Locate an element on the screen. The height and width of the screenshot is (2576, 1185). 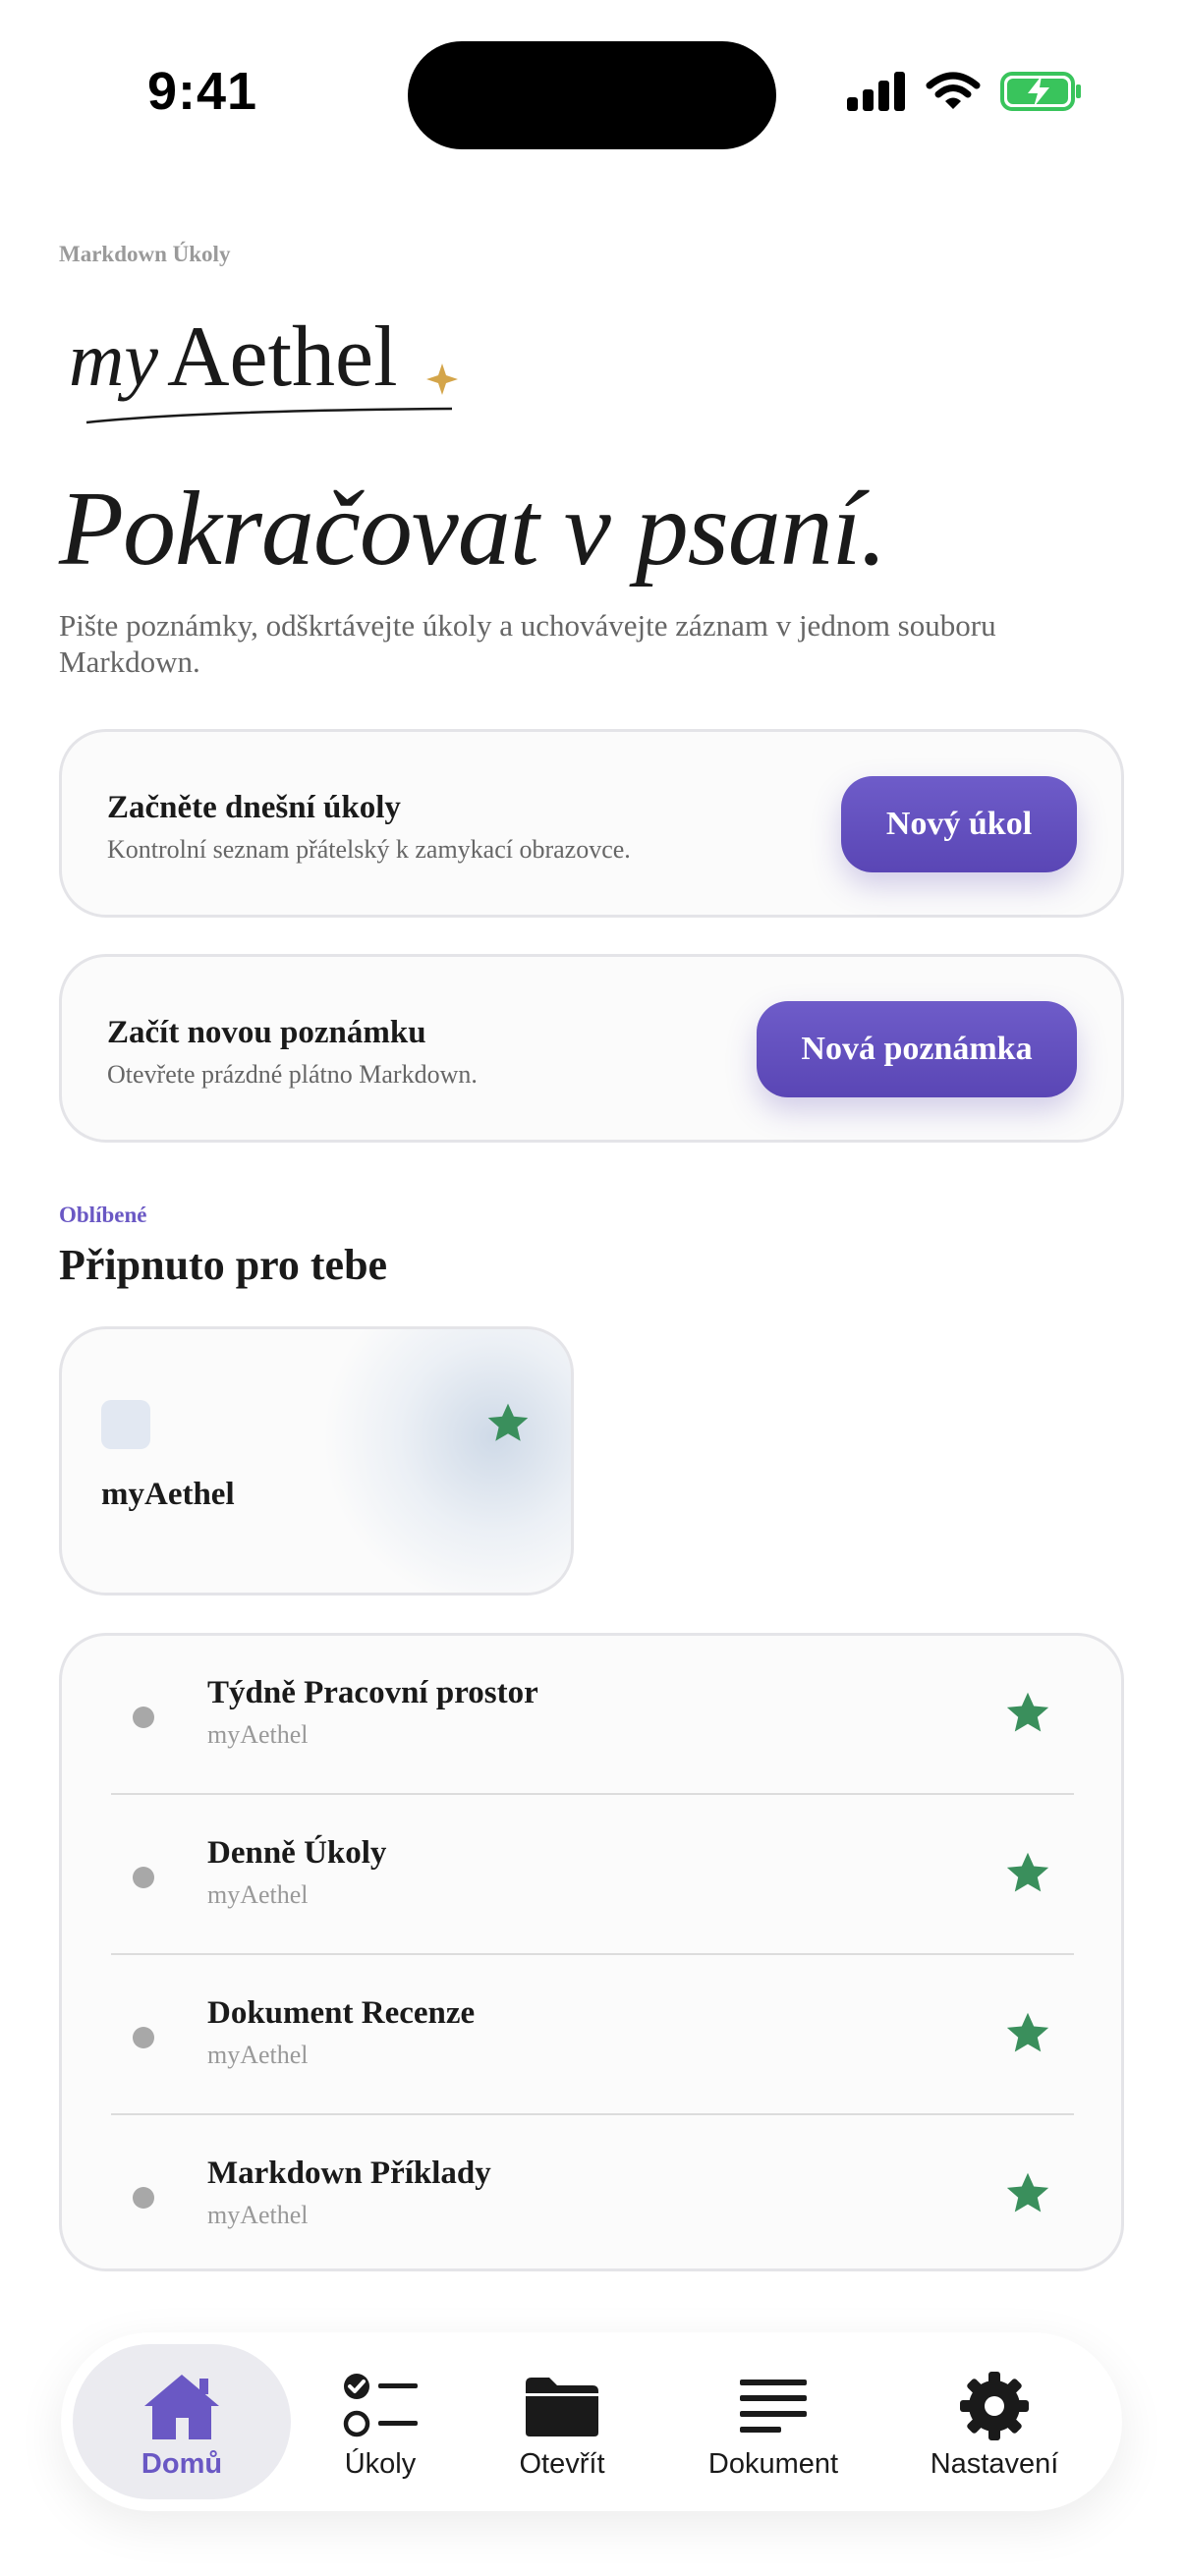
battery-charging-icon is located at coordinates (1041, 91).